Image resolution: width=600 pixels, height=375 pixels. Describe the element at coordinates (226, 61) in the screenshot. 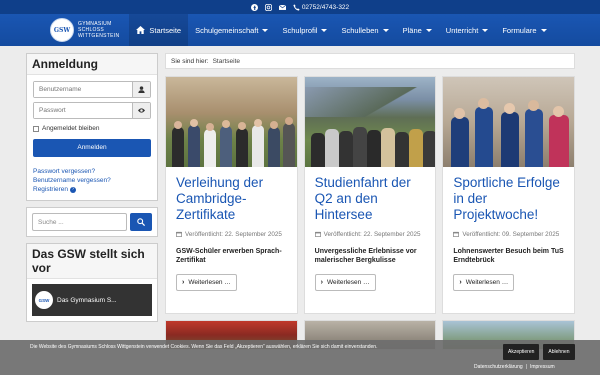

I see `breadcrumb-current: Startseite` at that location.